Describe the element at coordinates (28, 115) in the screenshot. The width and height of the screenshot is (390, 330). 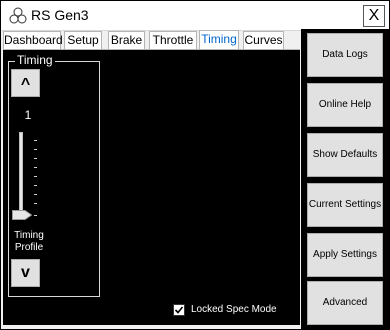
I see `timing-value: 1` at that location.